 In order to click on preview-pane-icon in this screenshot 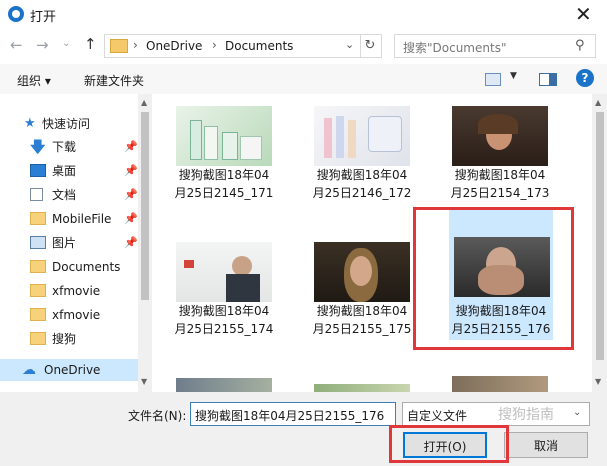, I will do `click(548, 79)`.